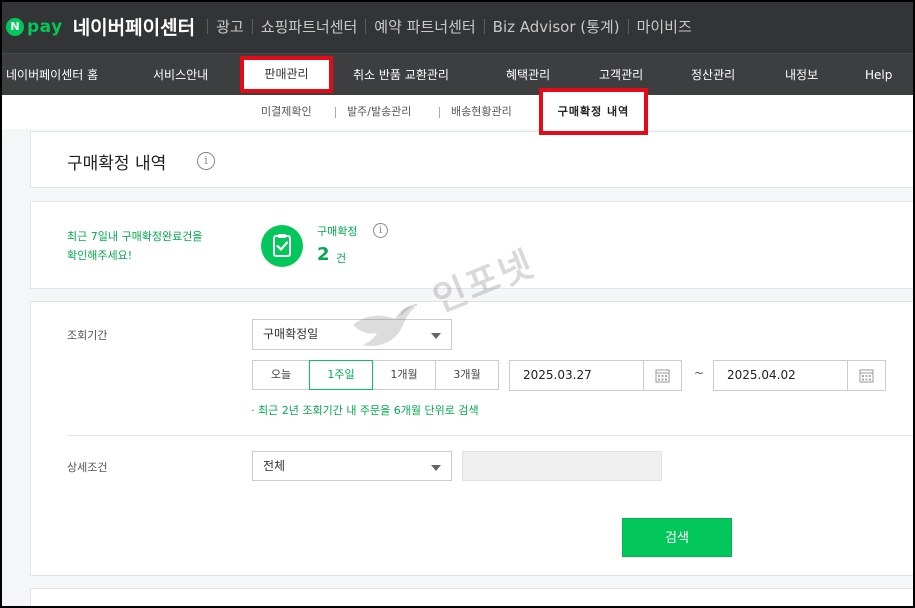 The width and height of the screenshot is (915, 608). I want to click on summary-message: 최근 7일내 구매확정완료건을 확인해주세요!, so click(134, 246).